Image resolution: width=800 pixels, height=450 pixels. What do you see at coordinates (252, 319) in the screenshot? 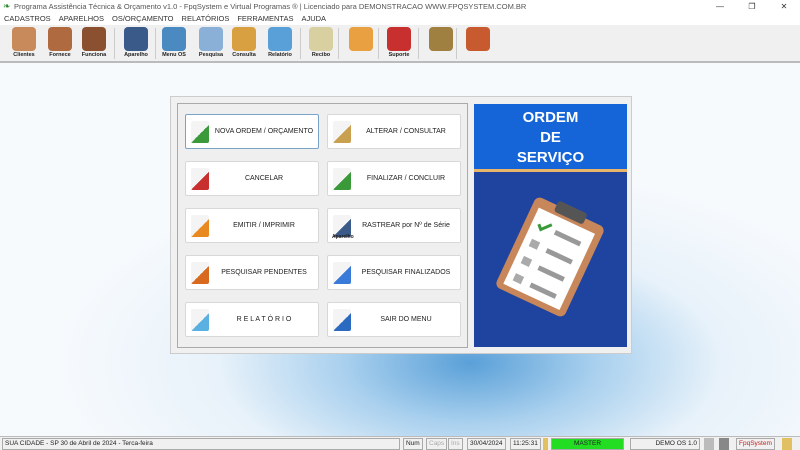
I see `relatorio-button: R E L A T Ó R I O` at bounding box center [252, 319].